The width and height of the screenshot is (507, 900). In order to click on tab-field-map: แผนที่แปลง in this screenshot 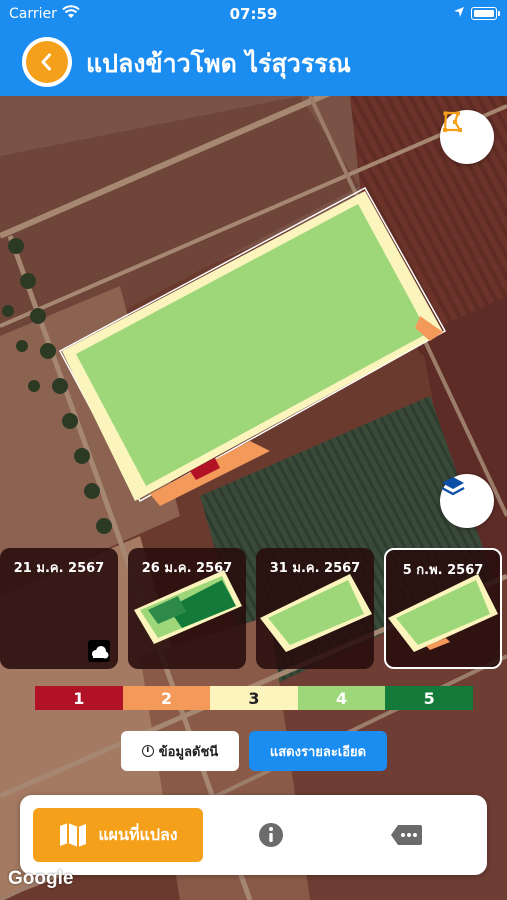, I will do `click(118, 835)`.